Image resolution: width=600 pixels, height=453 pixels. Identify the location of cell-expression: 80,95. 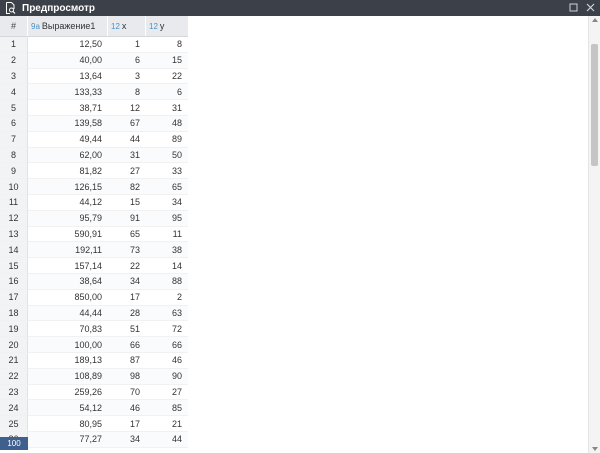
(68, 424).